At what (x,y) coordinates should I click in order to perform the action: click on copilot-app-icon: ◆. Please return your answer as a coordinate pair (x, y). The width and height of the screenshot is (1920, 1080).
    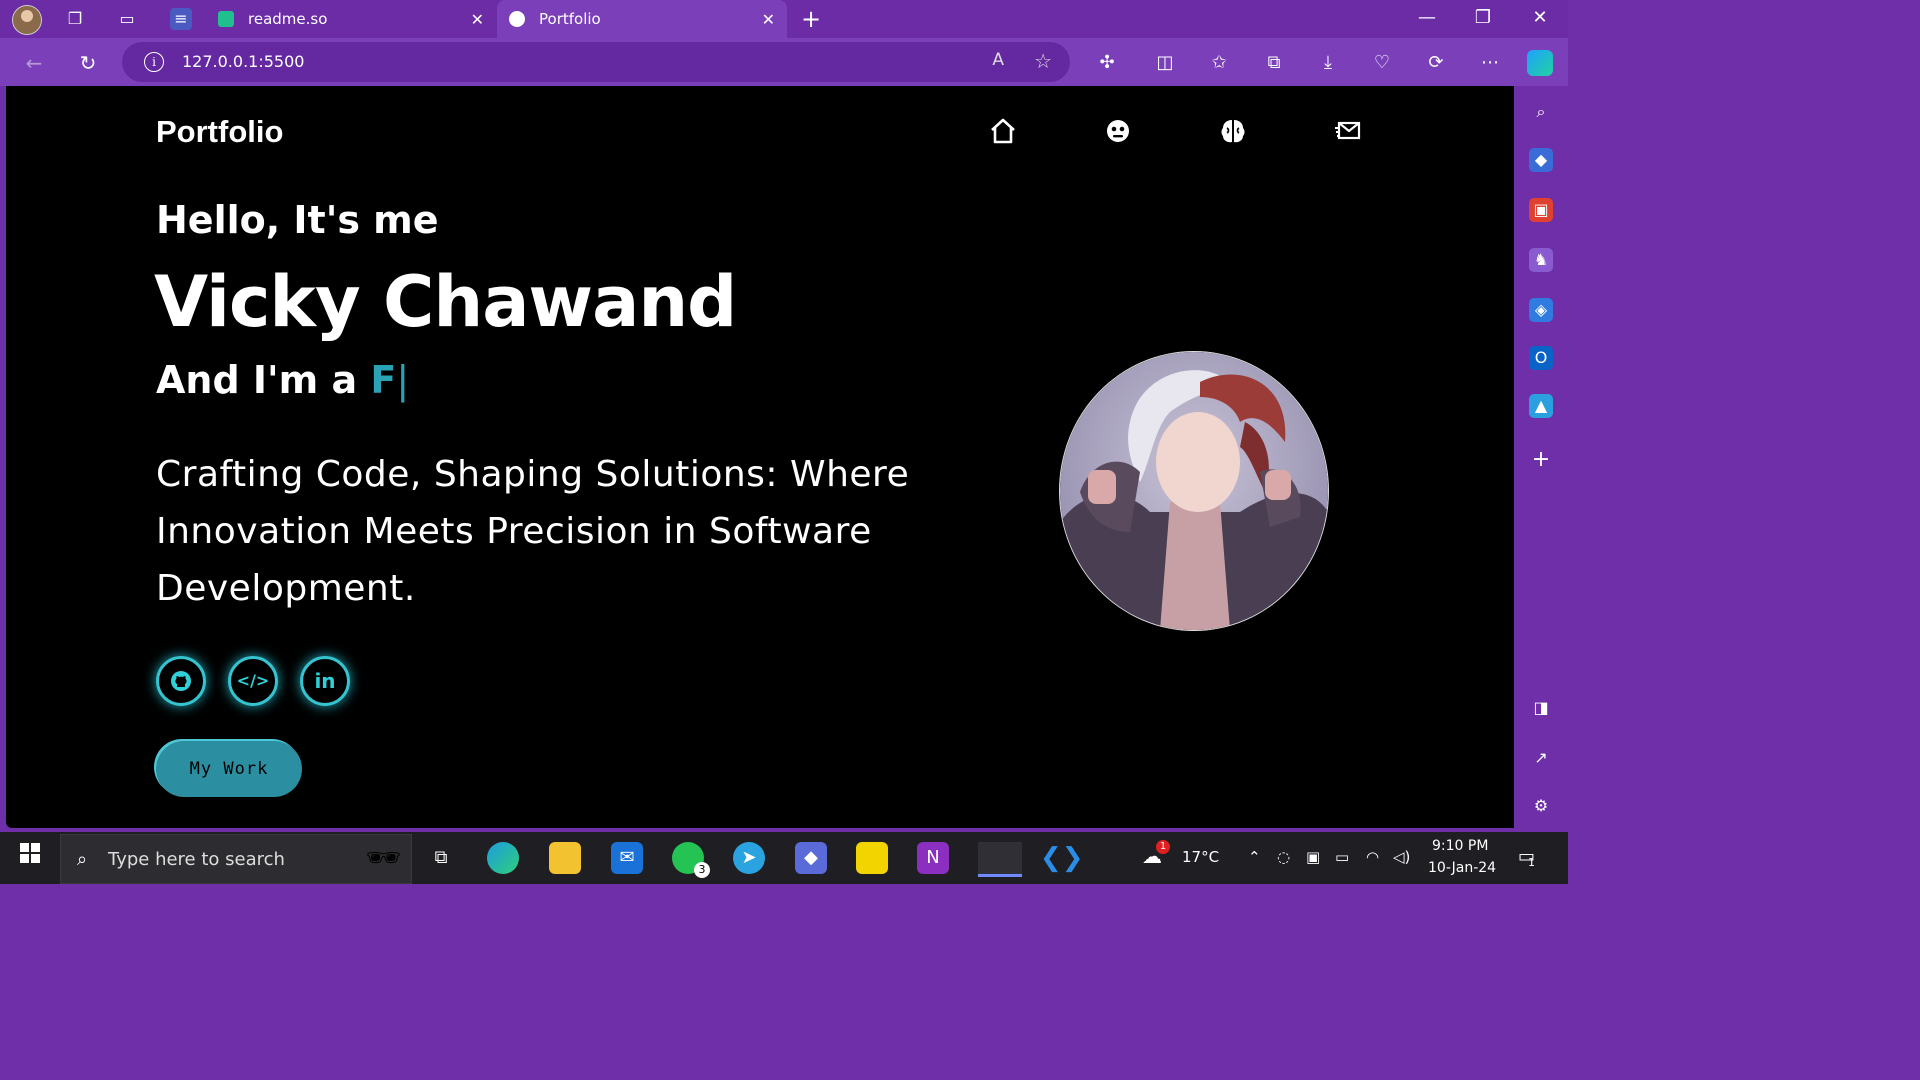
    Looking at the image, I should click on (811, 858).